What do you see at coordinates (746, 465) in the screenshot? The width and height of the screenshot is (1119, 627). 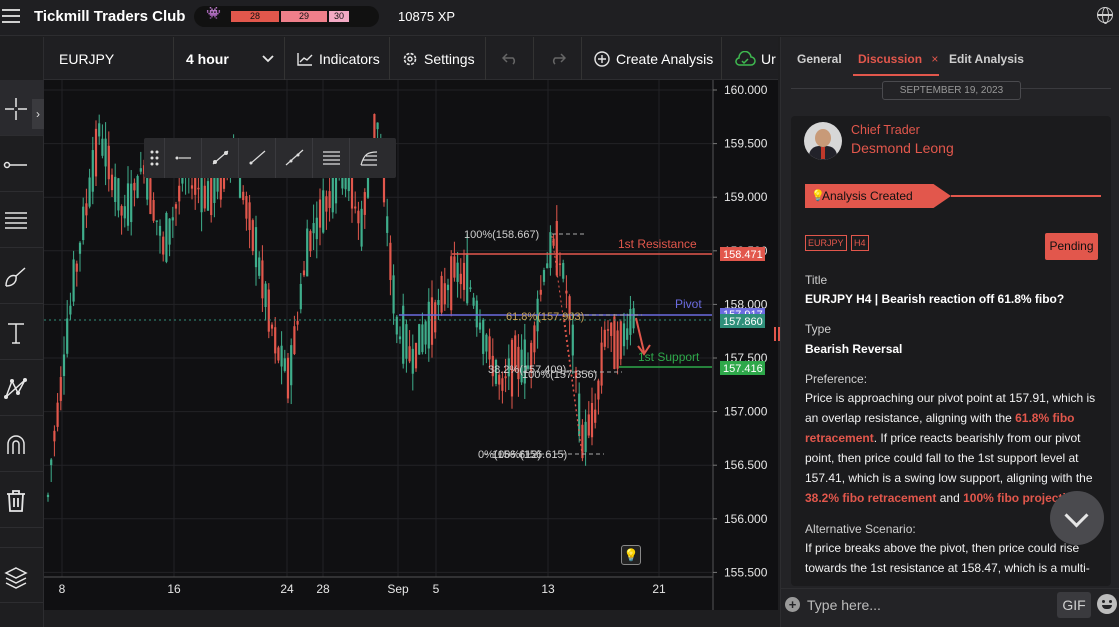 I see `price-tick-label: 156.500` at bounding box center [746, 465].